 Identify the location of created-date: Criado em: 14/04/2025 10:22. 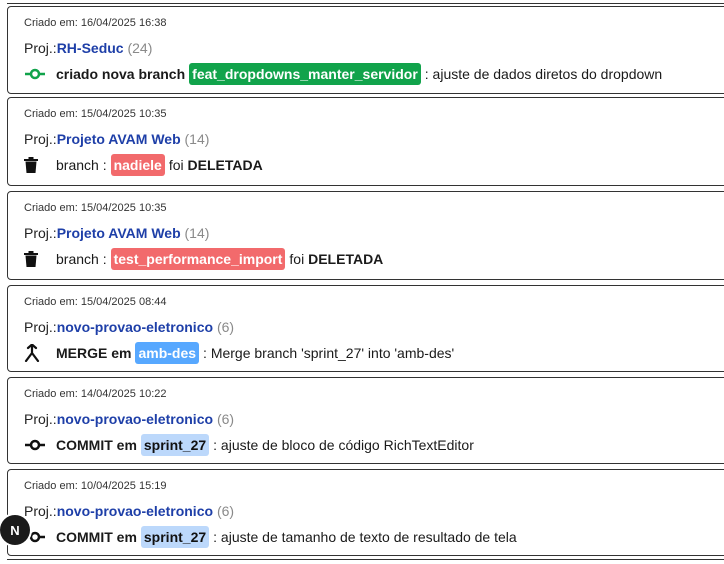
(95, 394).